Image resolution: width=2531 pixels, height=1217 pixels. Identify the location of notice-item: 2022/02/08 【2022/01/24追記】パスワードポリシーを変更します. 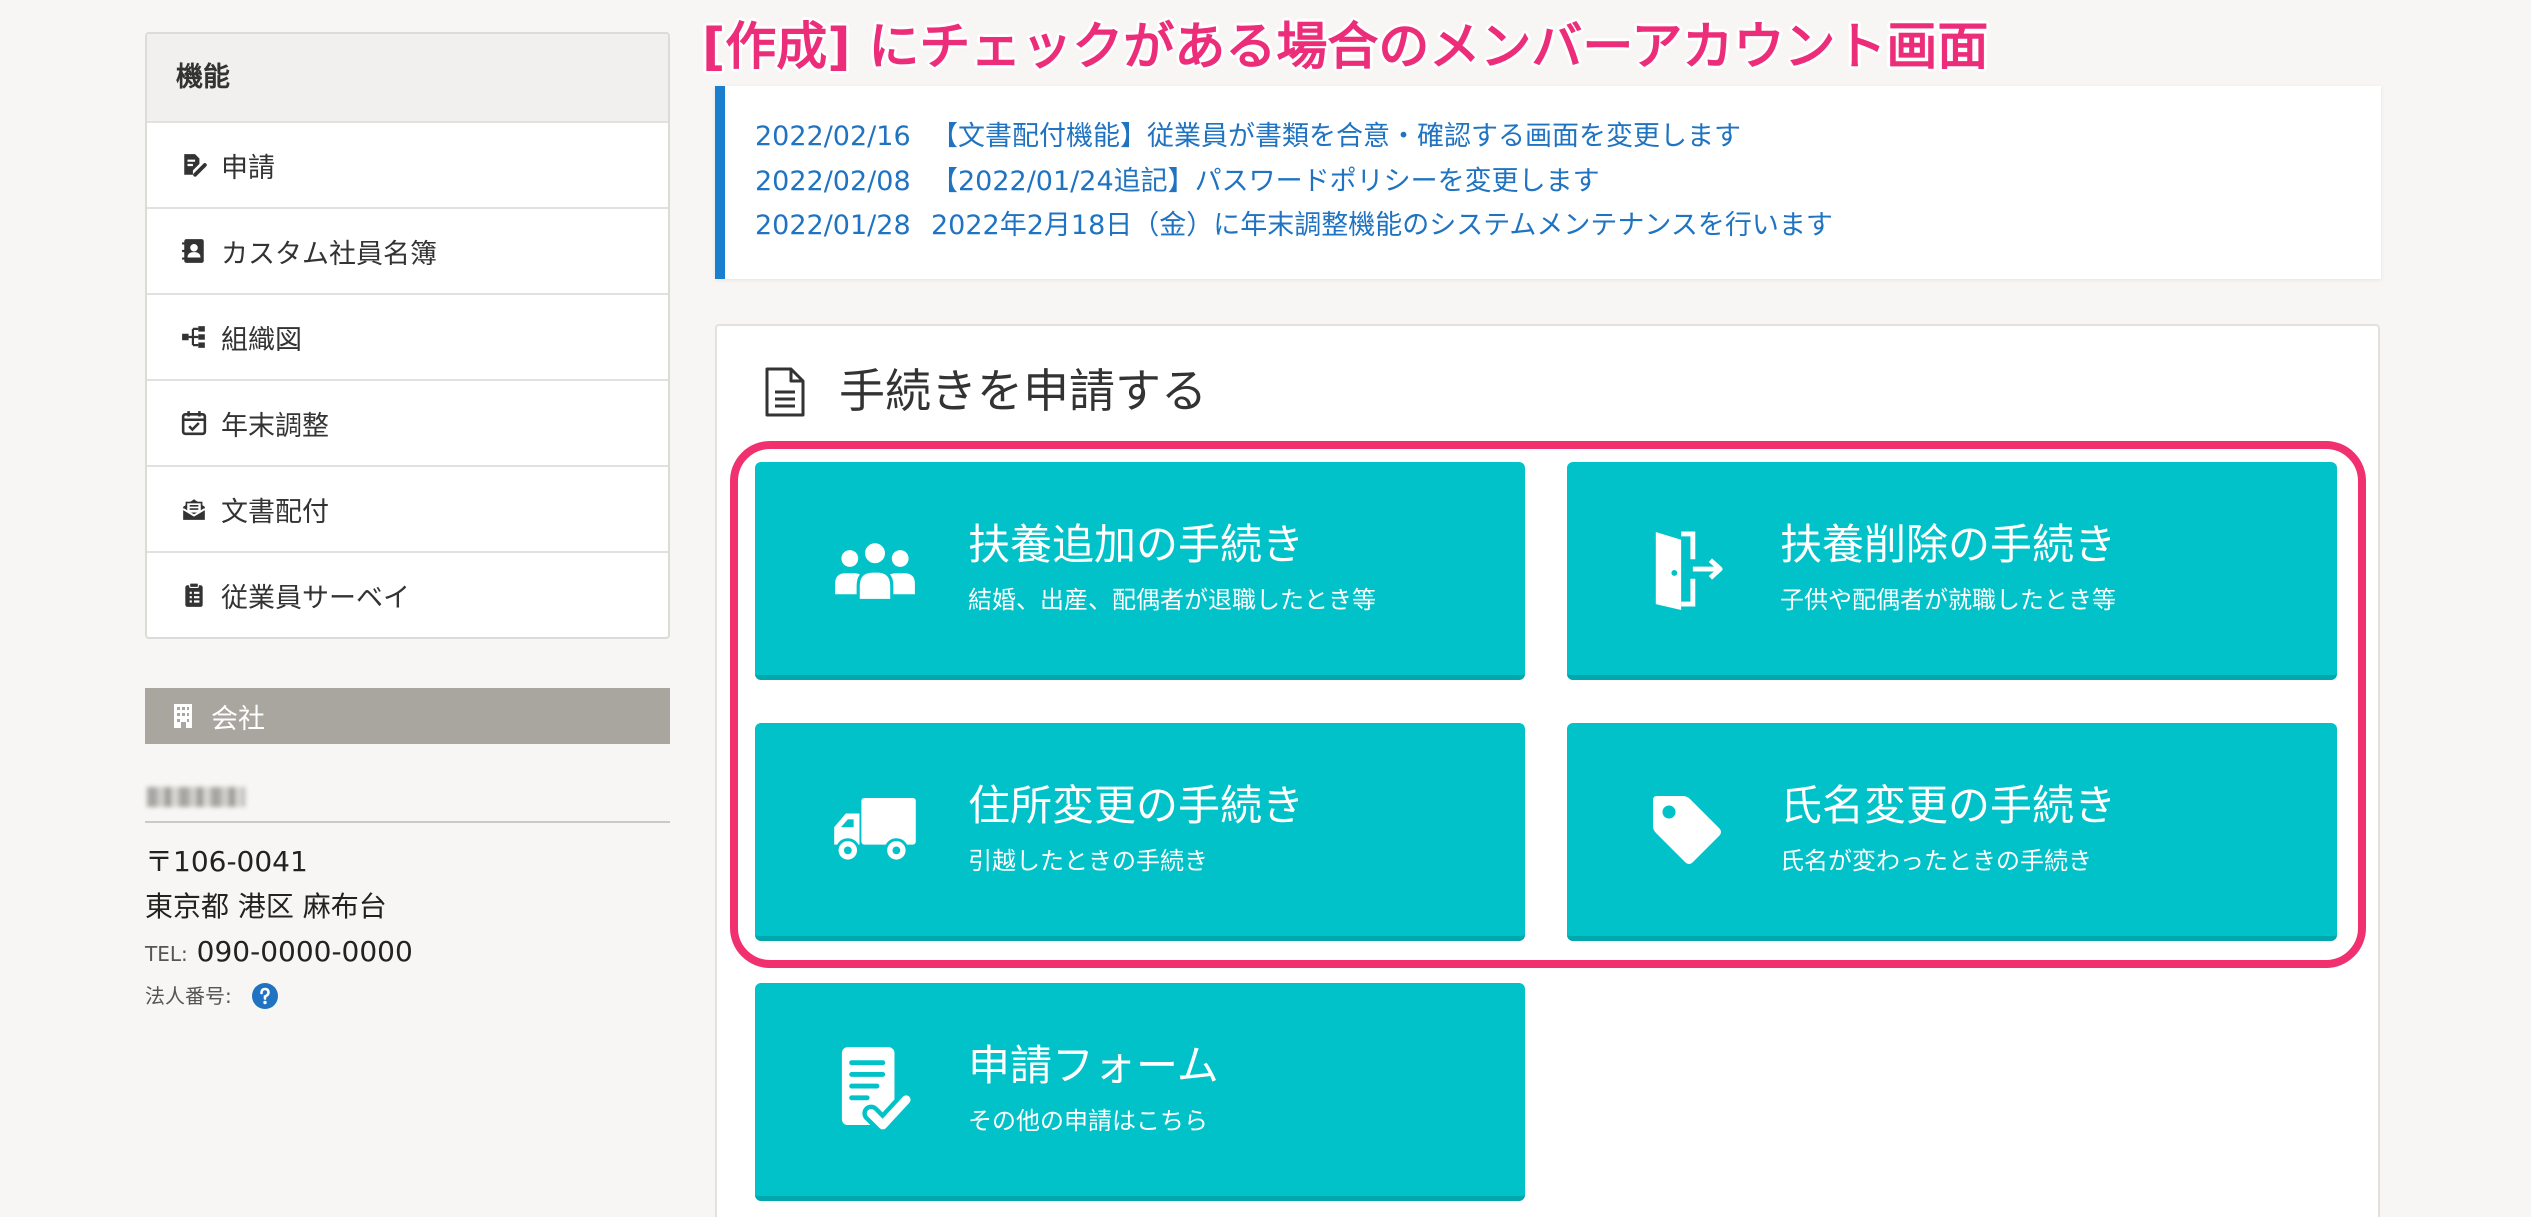
(1568, 182).